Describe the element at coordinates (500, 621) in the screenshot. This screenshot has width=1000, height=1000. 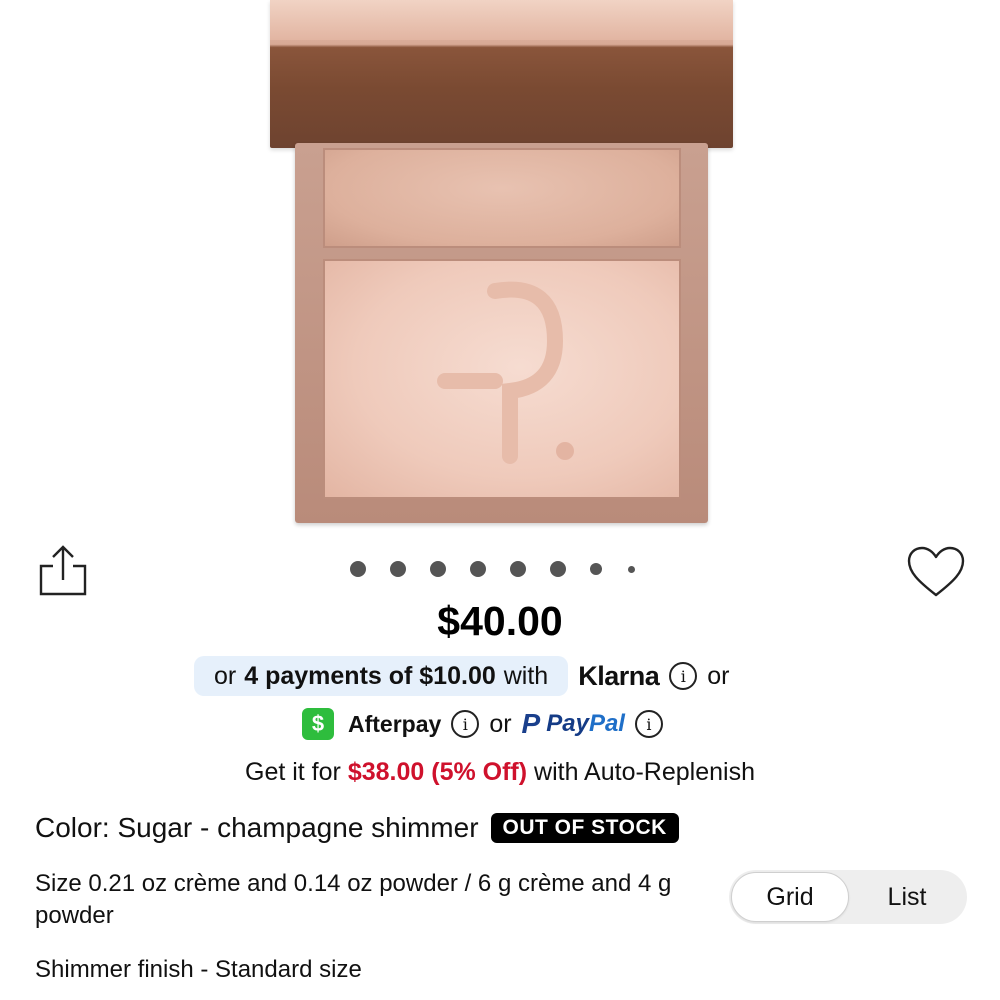
I see `product-price: $40.00` at that location.